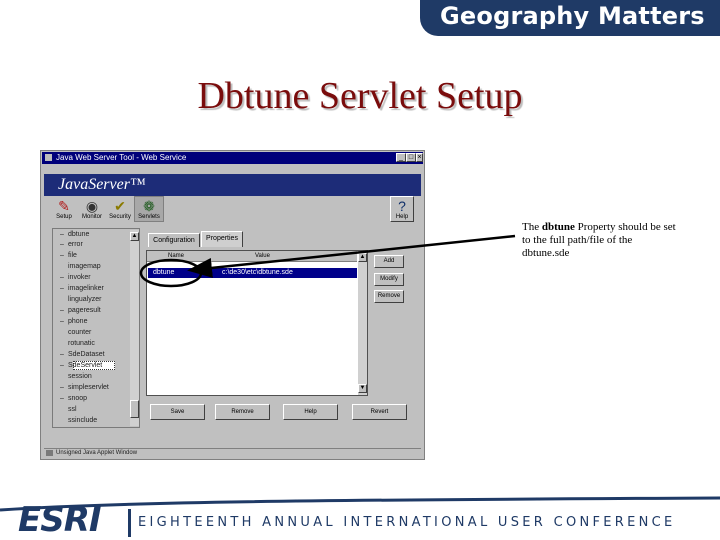 The height and width of the screenshot is (540, 720). Describe the element at coordinates (129, 523) in the screenshot. I see `footer-separator` at that location.